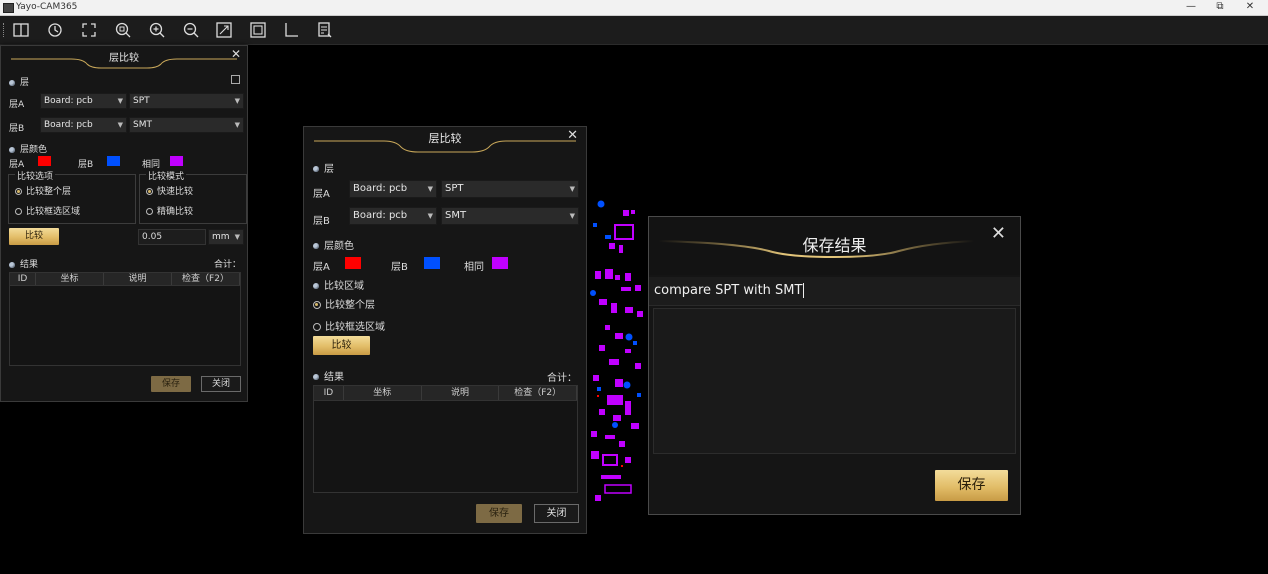 The image size is (1268, 574). Describe the element at coordinates (1220, 7) in the screenshot. I see `restore-button: ⧉` at that location.